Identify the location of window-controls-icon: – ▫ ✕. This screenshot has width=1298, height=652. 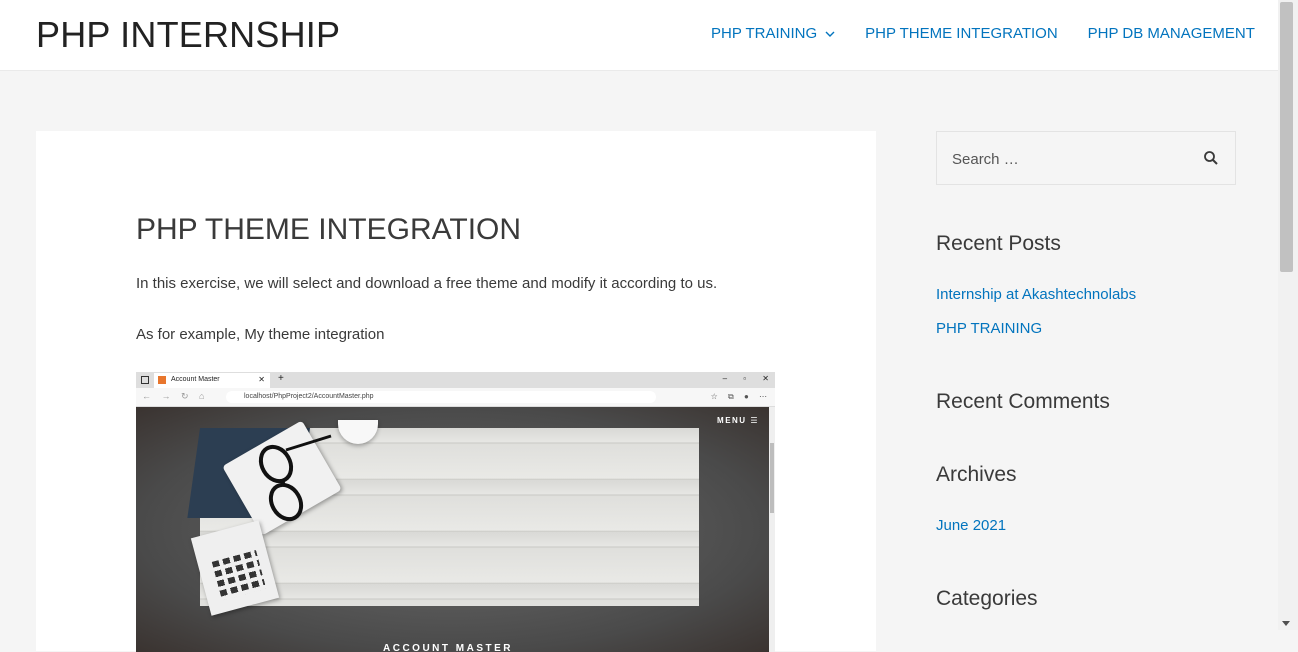
(745, 378).